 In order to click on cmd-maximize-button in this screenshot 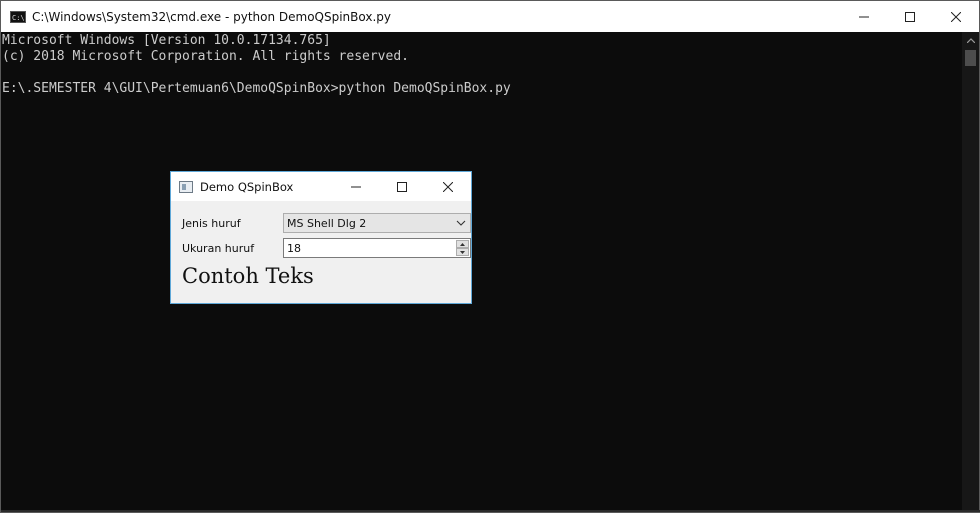, I will do `click(910, 16)`.